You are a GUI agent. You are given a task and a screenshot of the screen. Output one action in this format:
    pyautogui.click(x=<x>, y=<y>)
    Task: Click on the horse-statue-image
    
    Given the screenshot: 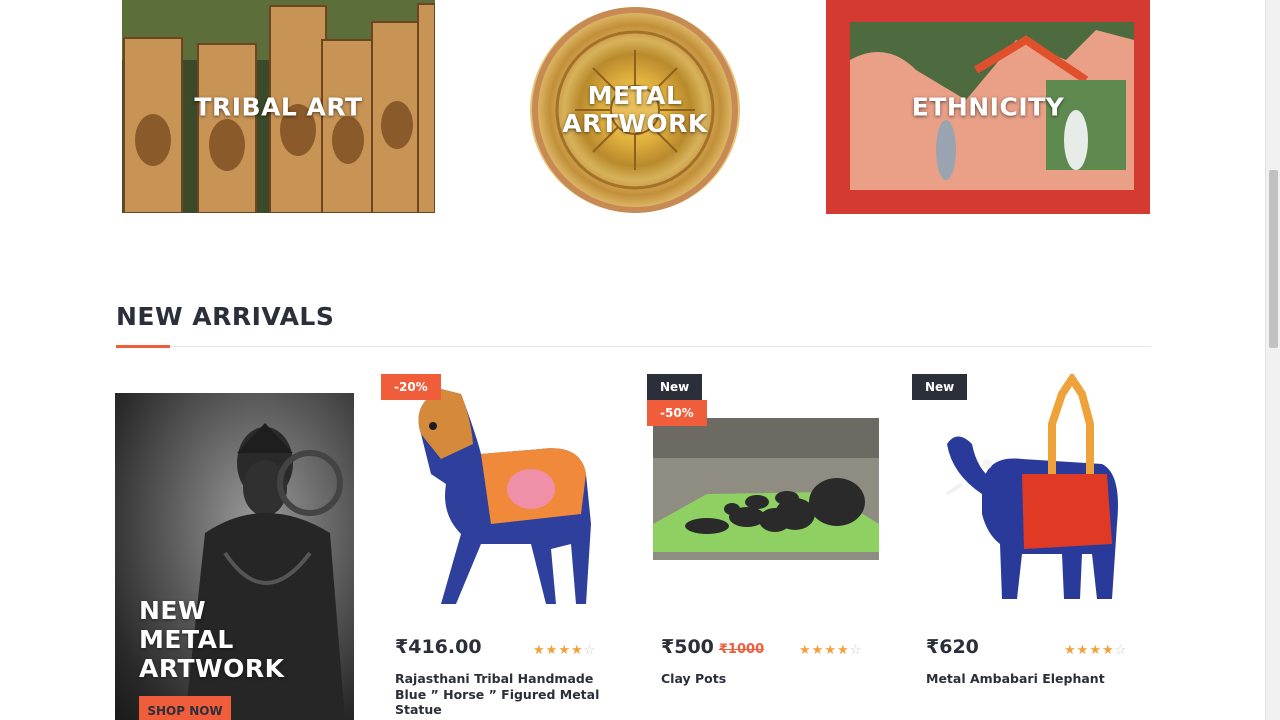 What is the action you would take?
    pyautogui.click(x=504, y=496)
    